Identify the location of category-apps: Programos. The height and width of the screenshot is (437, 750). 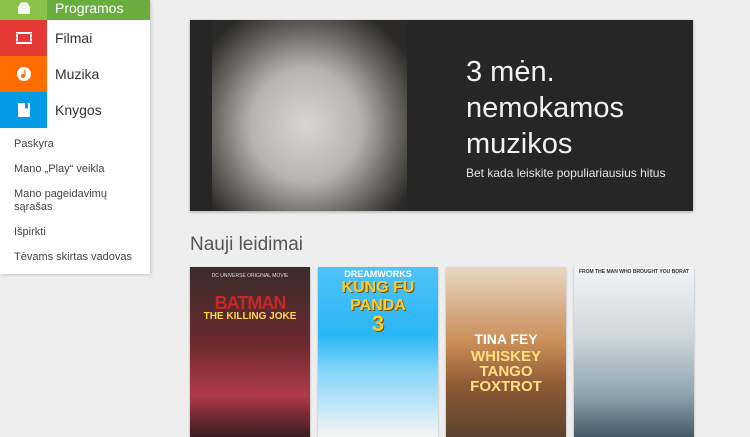
(75, 10).